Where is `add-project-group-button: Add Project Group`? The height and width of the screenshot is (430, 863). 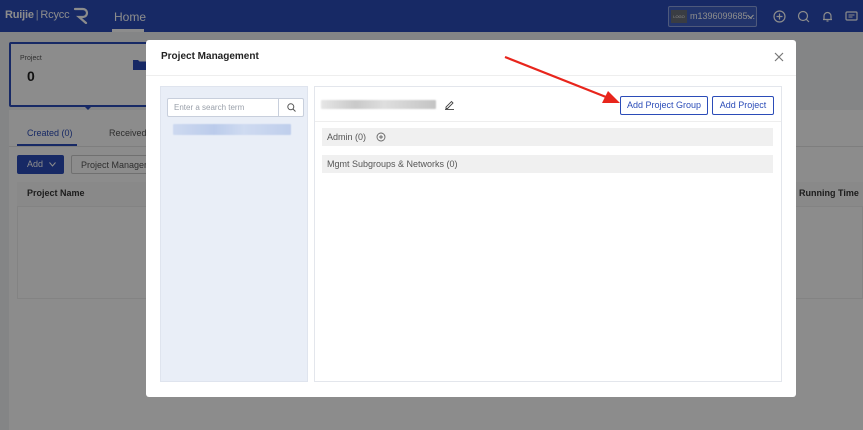
add-project-group-button: Add Project Group is located at coordinates (664, 105).